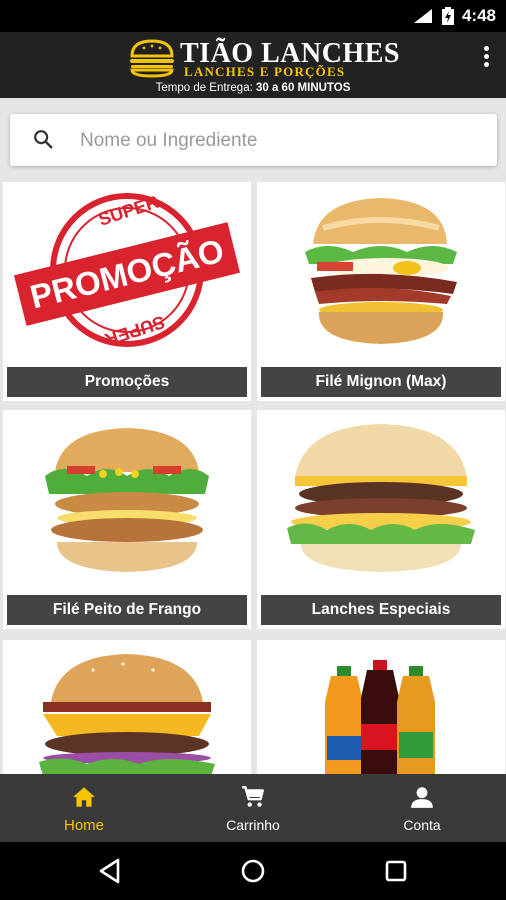  What do you see at coordinates (83, 825) in the screenshot?
I see `nav-home-label: Home` at bounding box center [83, 825].